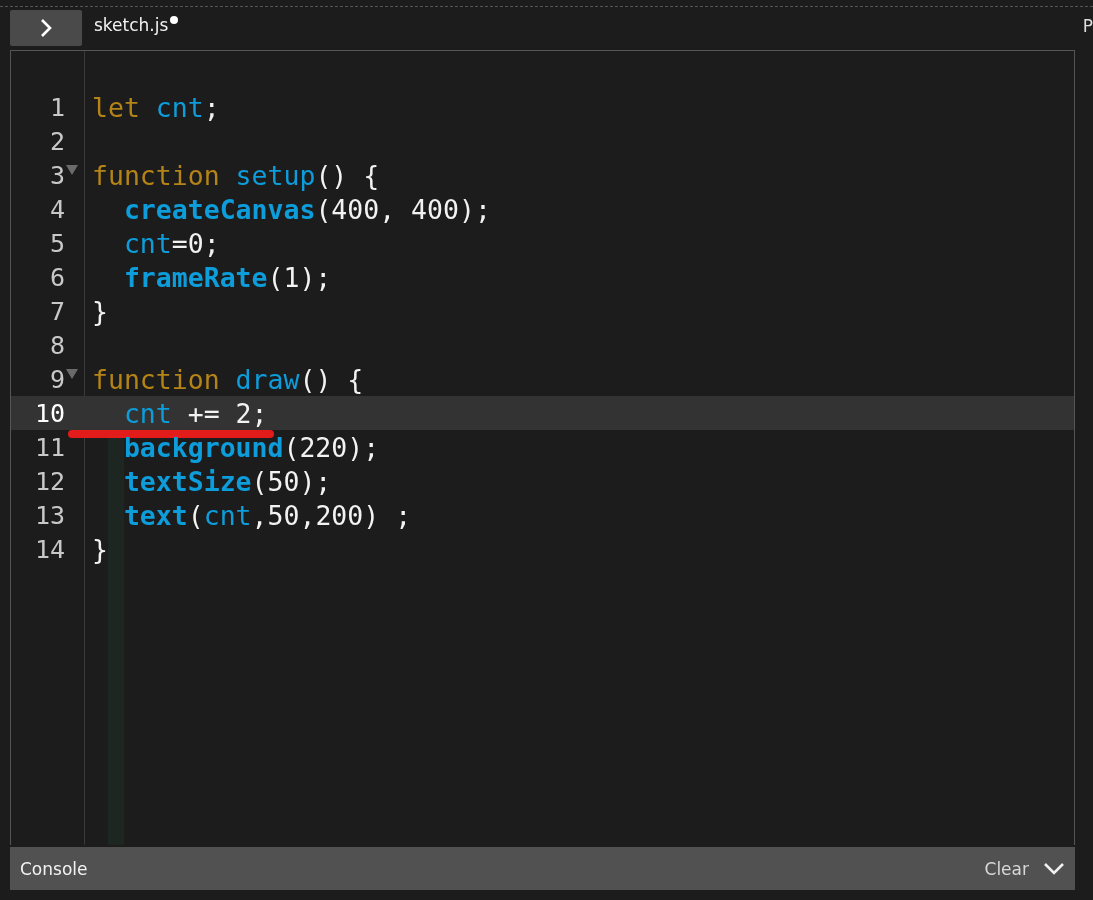 This screenshot has height=900, width=1093. I want to click on expand-sidebar-button, so click(46, 28).